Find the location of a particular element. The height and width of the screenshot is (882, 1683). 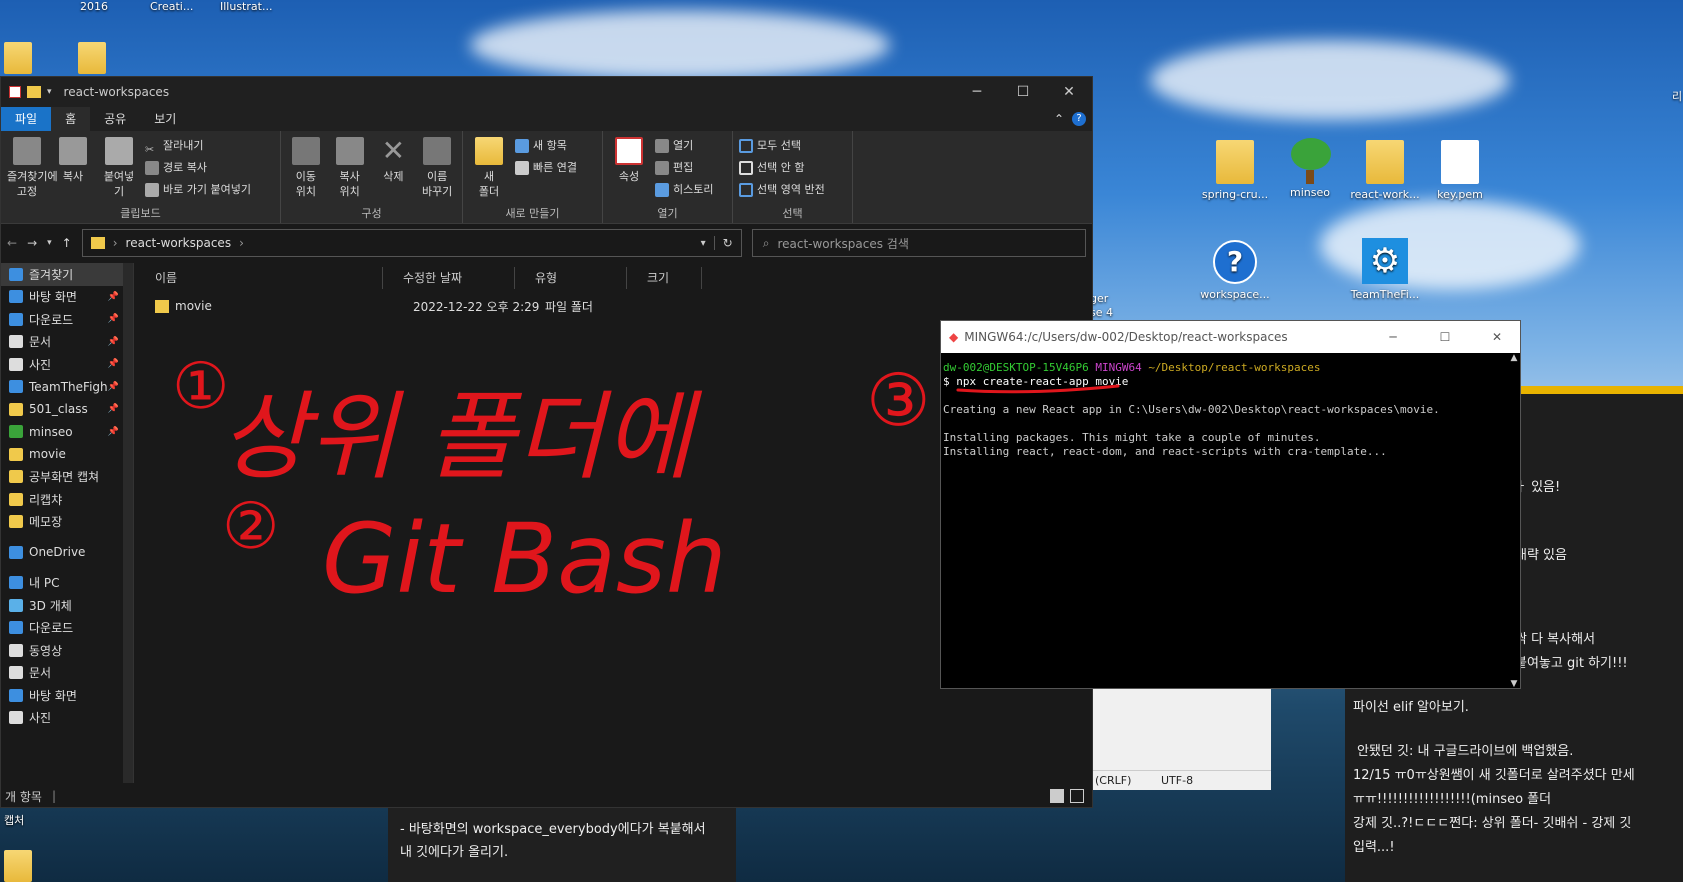

rename-label: 이름 바꾸기 is located at coordinates (437, 184).